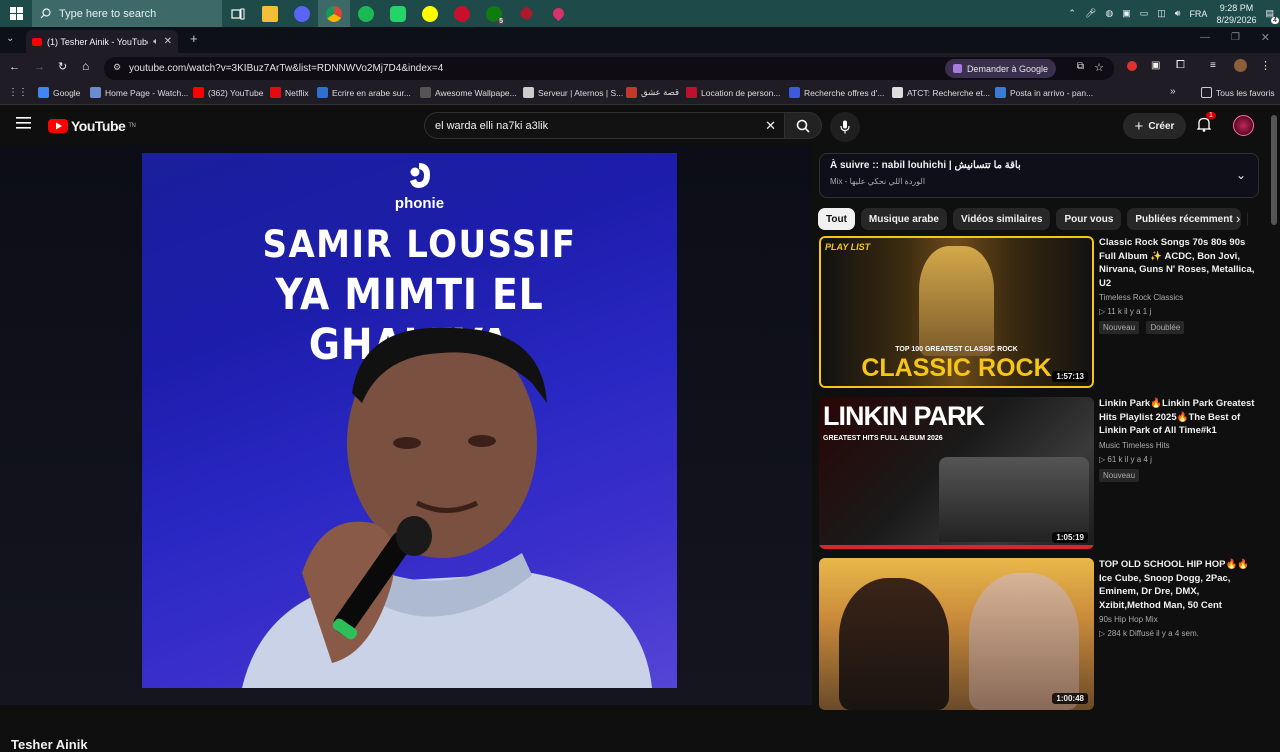 The height and width of the screenshot is (752, 1280). I want to click on video-overlay-title: Tesher Ainik, so click(49, 744).